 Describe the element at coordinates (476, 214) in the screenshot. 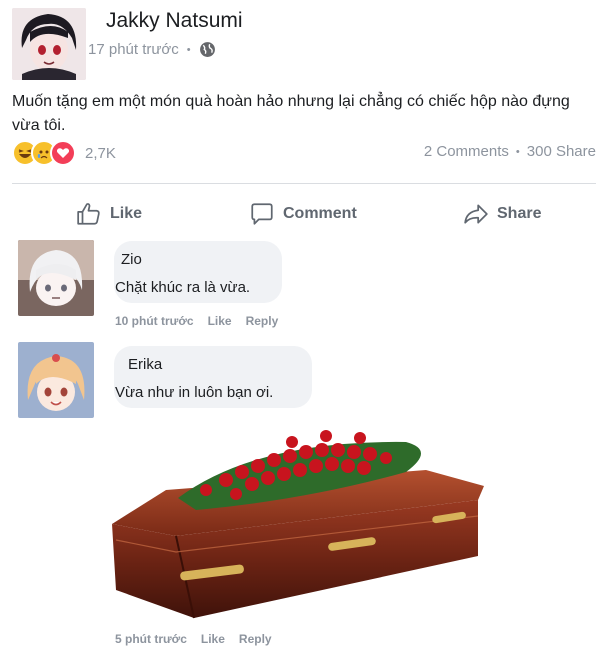

I see `share-icon` at that location.